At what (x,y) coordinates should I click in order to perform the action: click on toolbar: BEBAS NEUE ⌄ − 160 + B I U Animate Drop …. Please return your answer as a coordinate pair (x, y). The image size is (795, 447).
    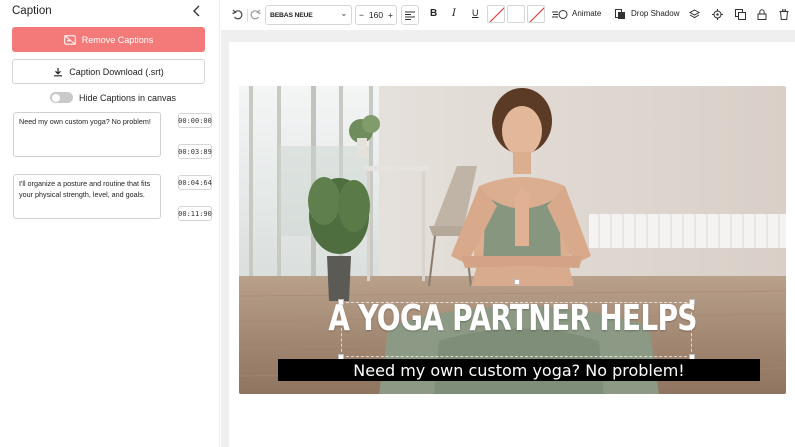
    Looking at the image, I should click on (508, 15).